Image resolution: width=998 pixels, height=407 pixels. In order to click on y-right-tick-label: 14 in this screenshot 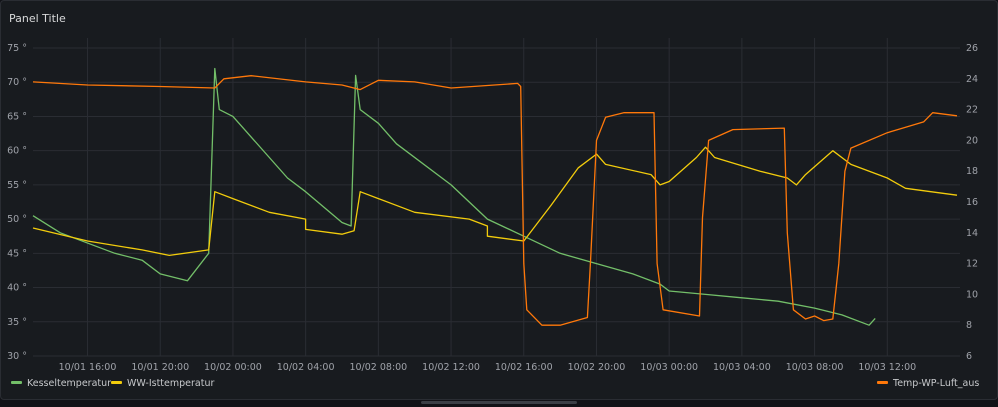, I will do `click(972, 233)`.